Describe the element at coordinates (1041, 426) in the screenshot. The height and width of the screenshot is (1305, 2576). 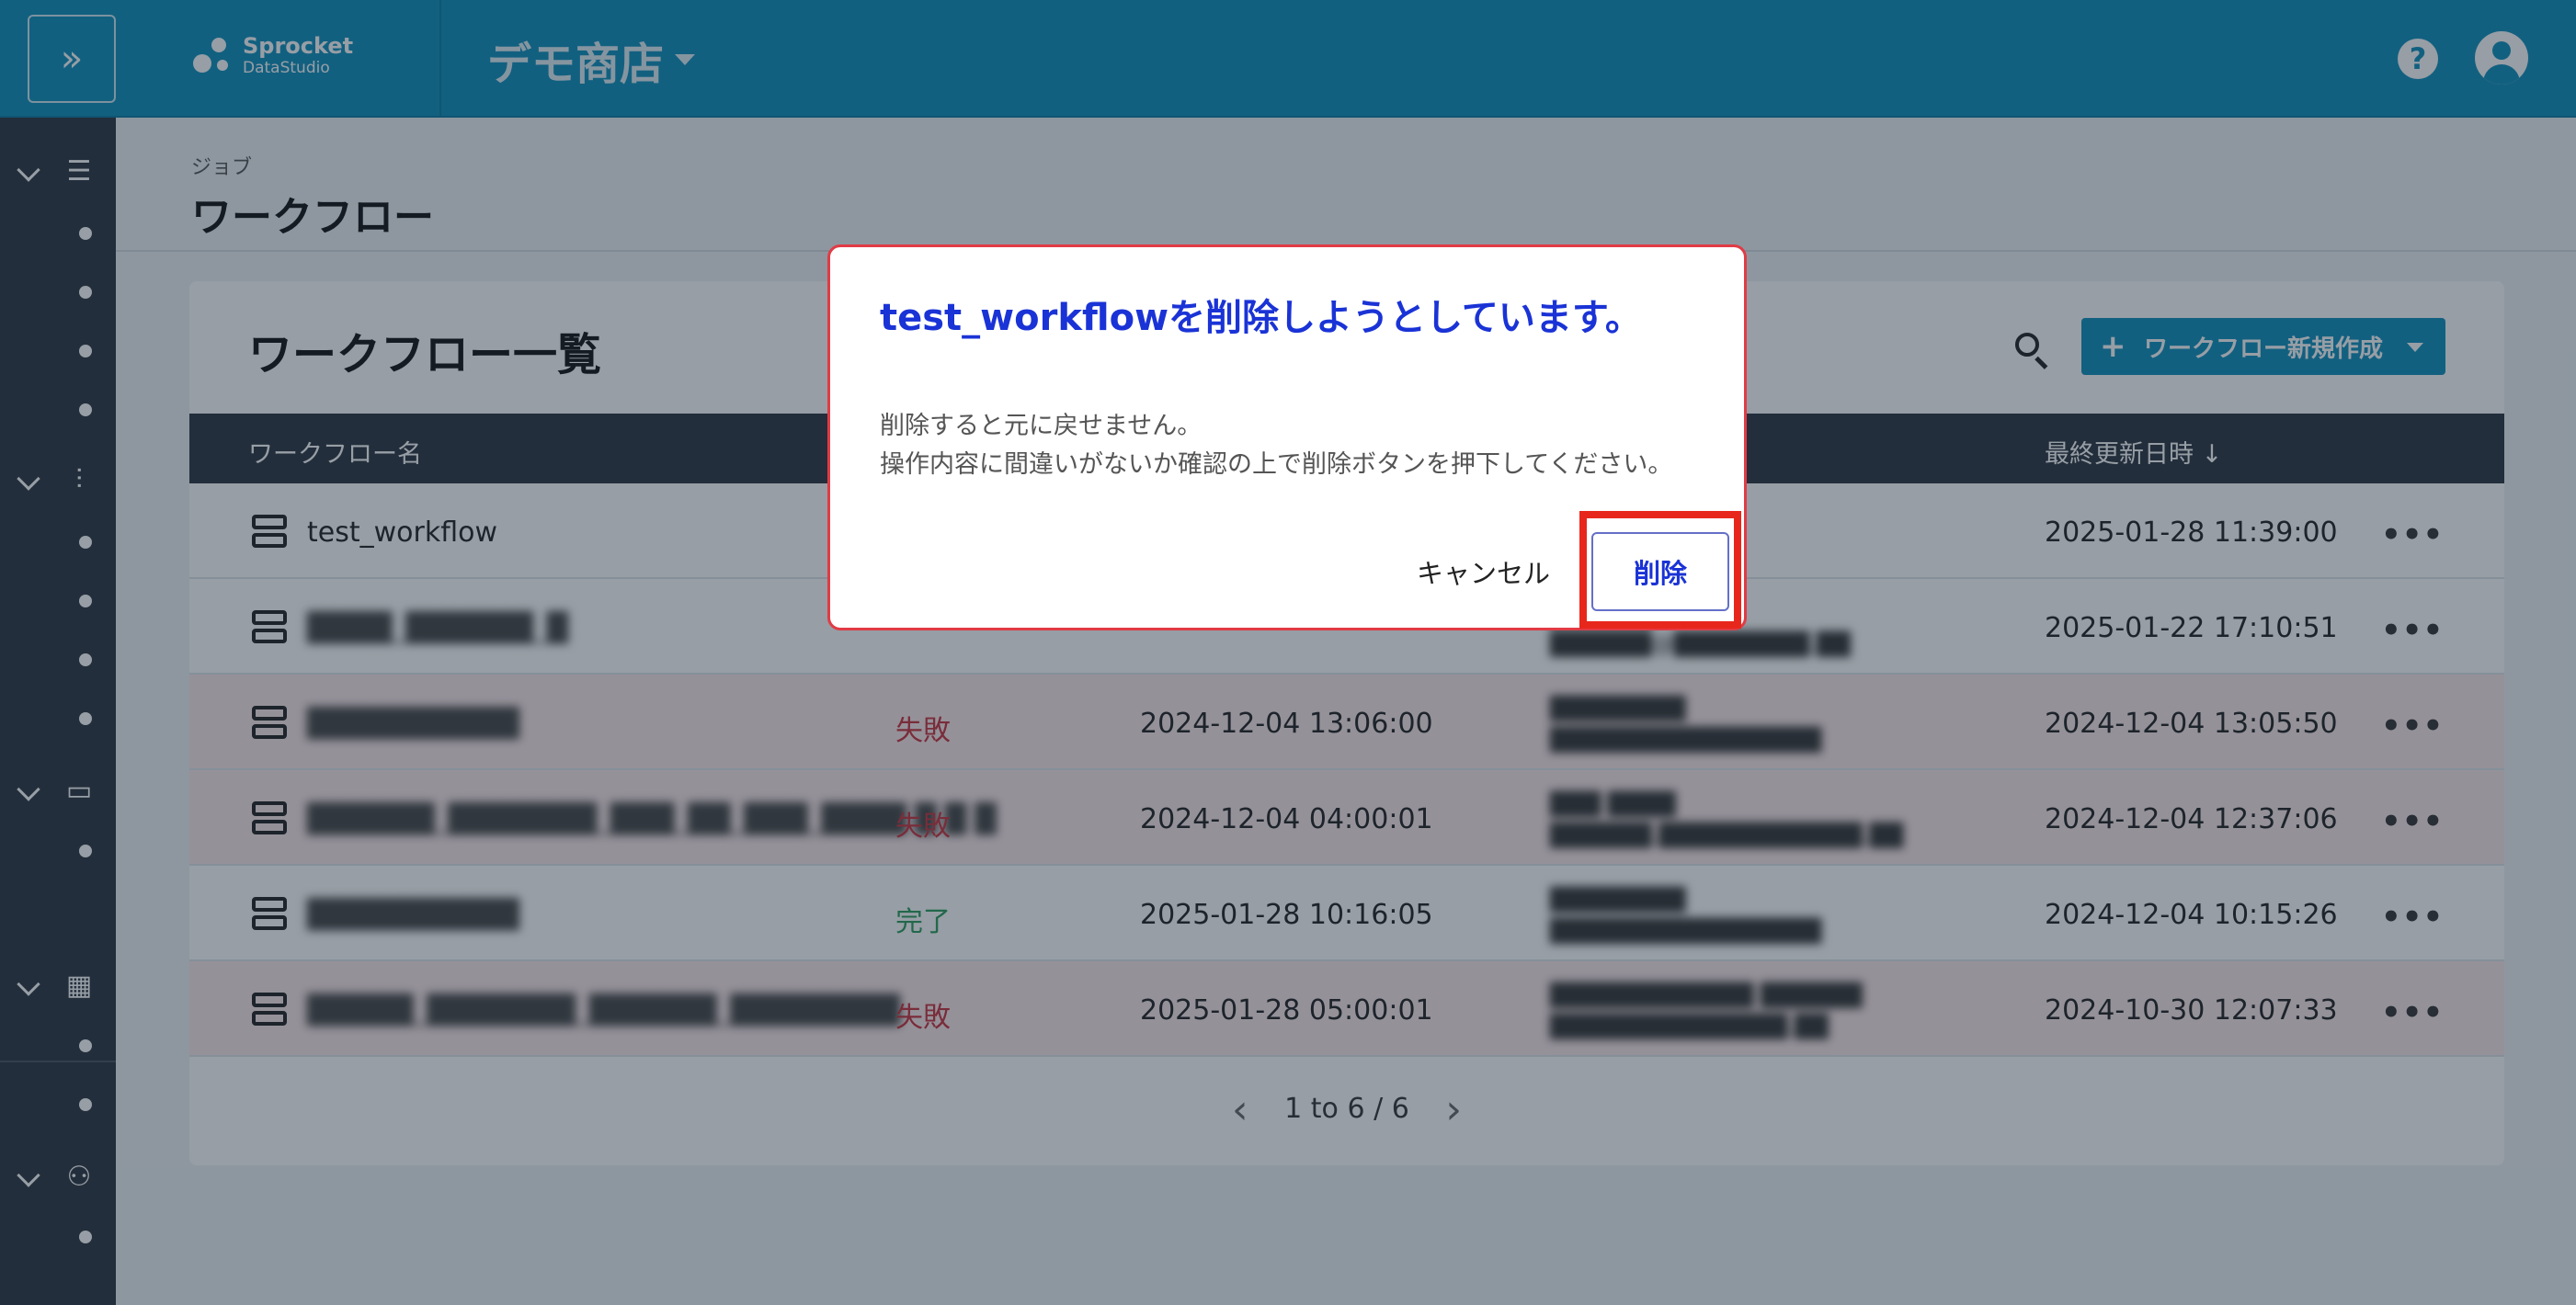
I see `dialog-body-line: 削除すると元に戻せません。` at that location.